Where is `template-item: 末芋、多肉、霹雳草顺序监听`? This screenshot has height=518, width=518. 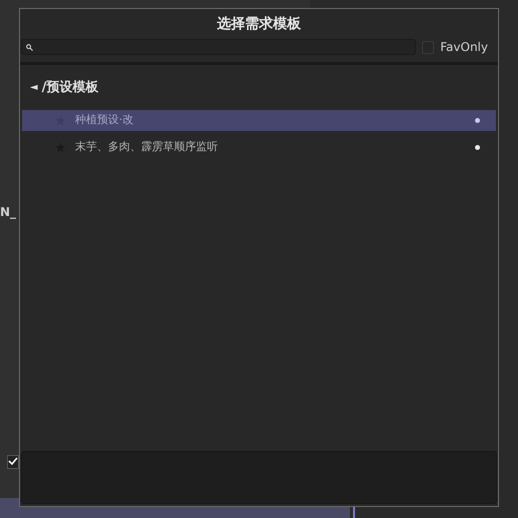
template-item: 末芋、多肉、霹雳草顺序监听 is located at coordinates (259, 147).